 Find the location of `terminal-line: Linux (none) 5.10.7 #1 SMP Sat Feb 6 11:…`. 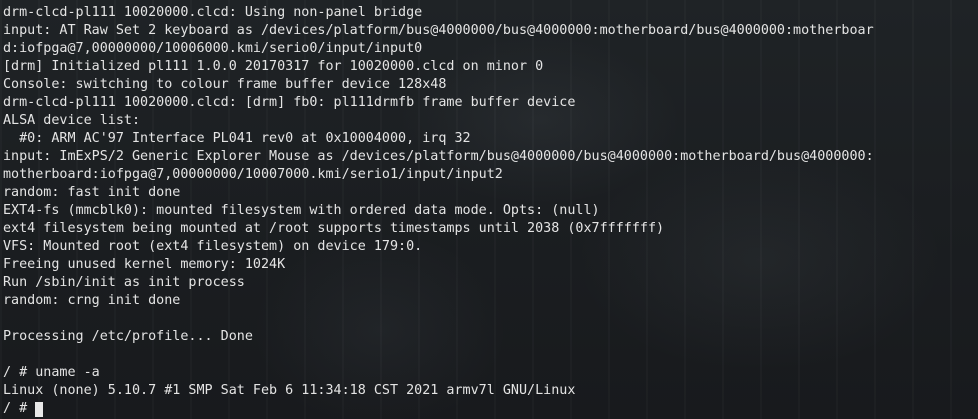

terminal-line: Linux (none) 5.10.7 #1 SMP Sat Feb 6 11:… is located at coordinates (289, 390).